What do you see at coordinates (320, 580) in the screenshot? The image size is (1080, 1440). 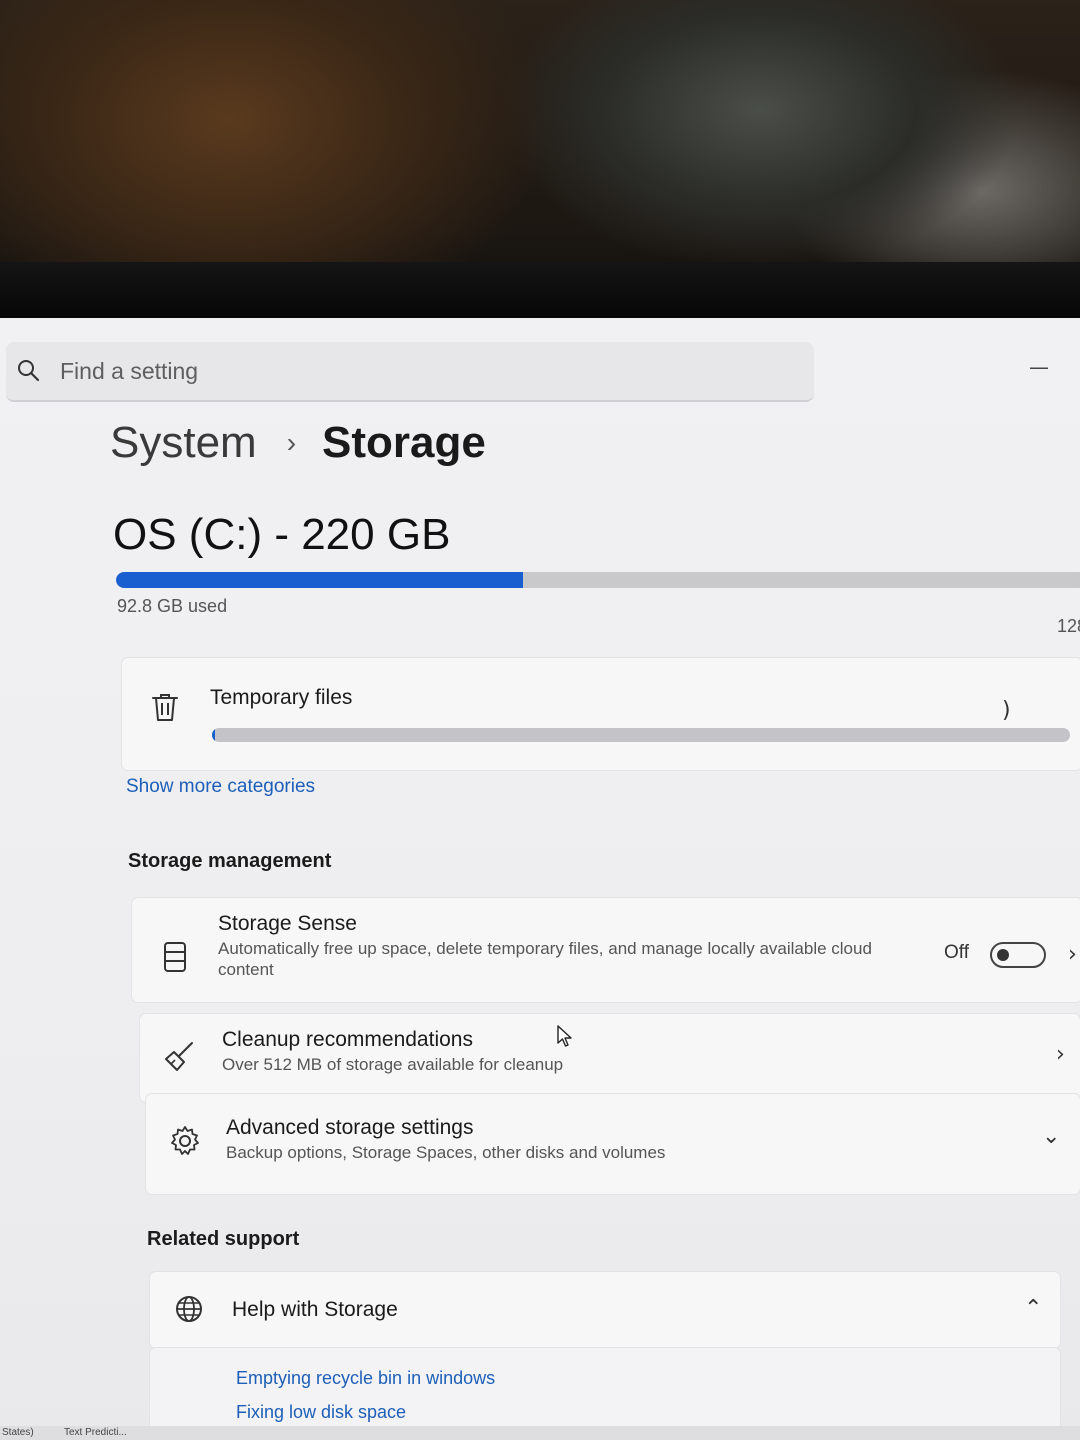 I see `drive-usage-fill` at bounding box center [320, 580].